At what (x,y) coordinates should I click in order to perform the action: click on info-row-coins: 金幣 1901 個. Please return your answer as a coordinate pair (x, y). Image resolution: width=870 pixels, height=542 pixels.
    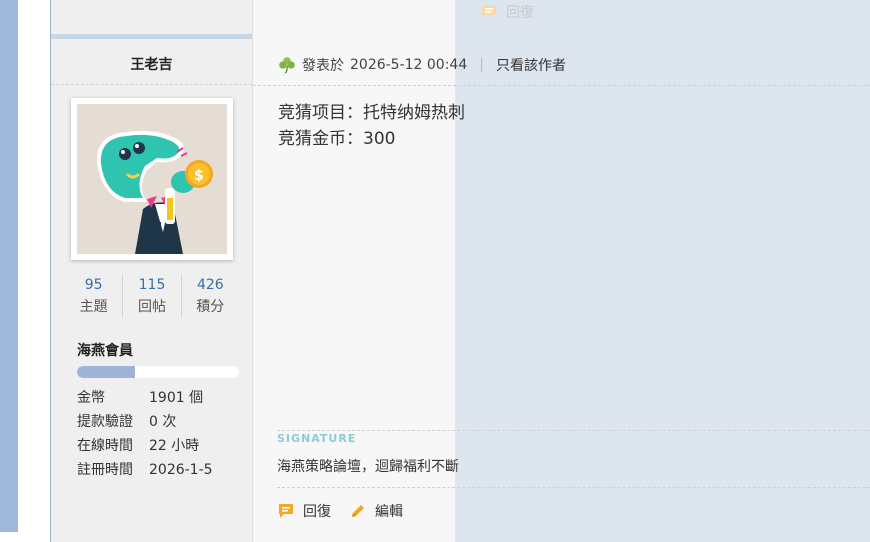
    Looking at the image, I should click on (145, 398).